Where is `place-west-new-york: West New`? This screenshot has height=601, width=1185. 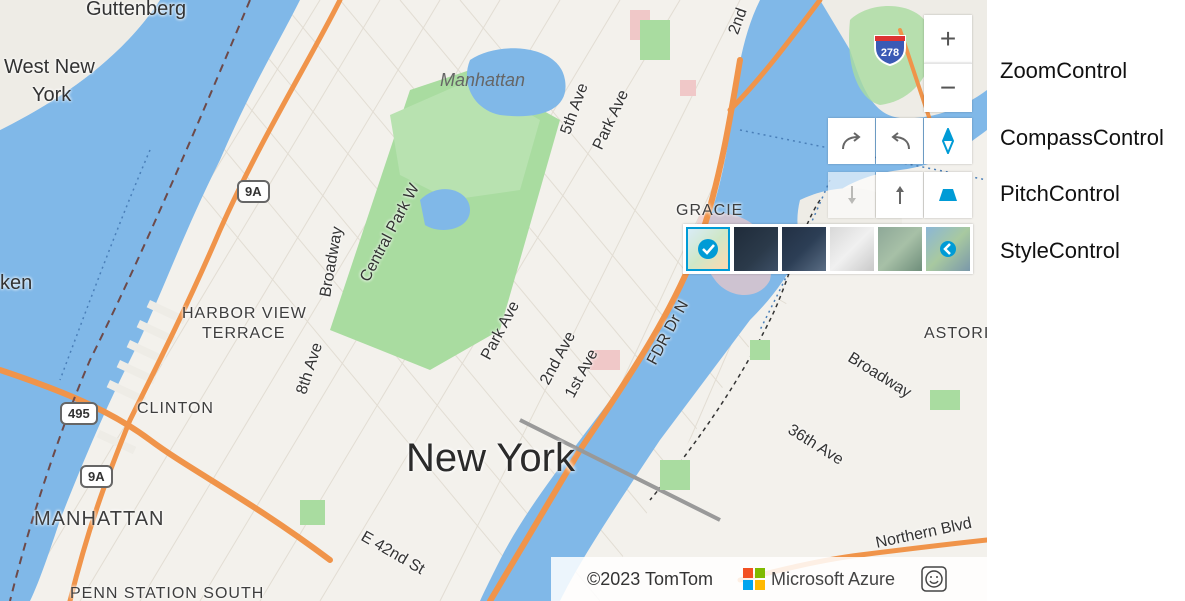 place-west-new-york: West New is located at coordinates (49, 67).